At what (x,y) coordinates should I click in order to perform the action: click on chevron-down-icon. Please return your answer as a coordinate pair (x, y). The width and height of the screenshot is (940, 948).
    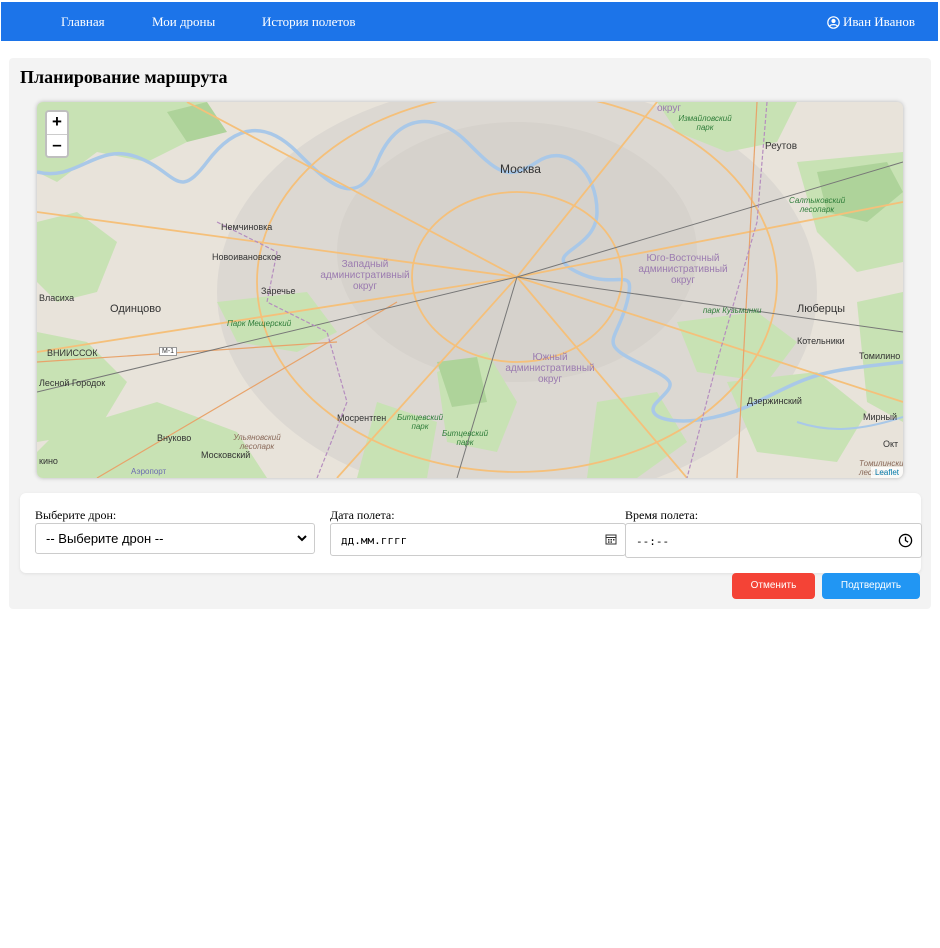
    Looking at the image, I should click on (302, 539).